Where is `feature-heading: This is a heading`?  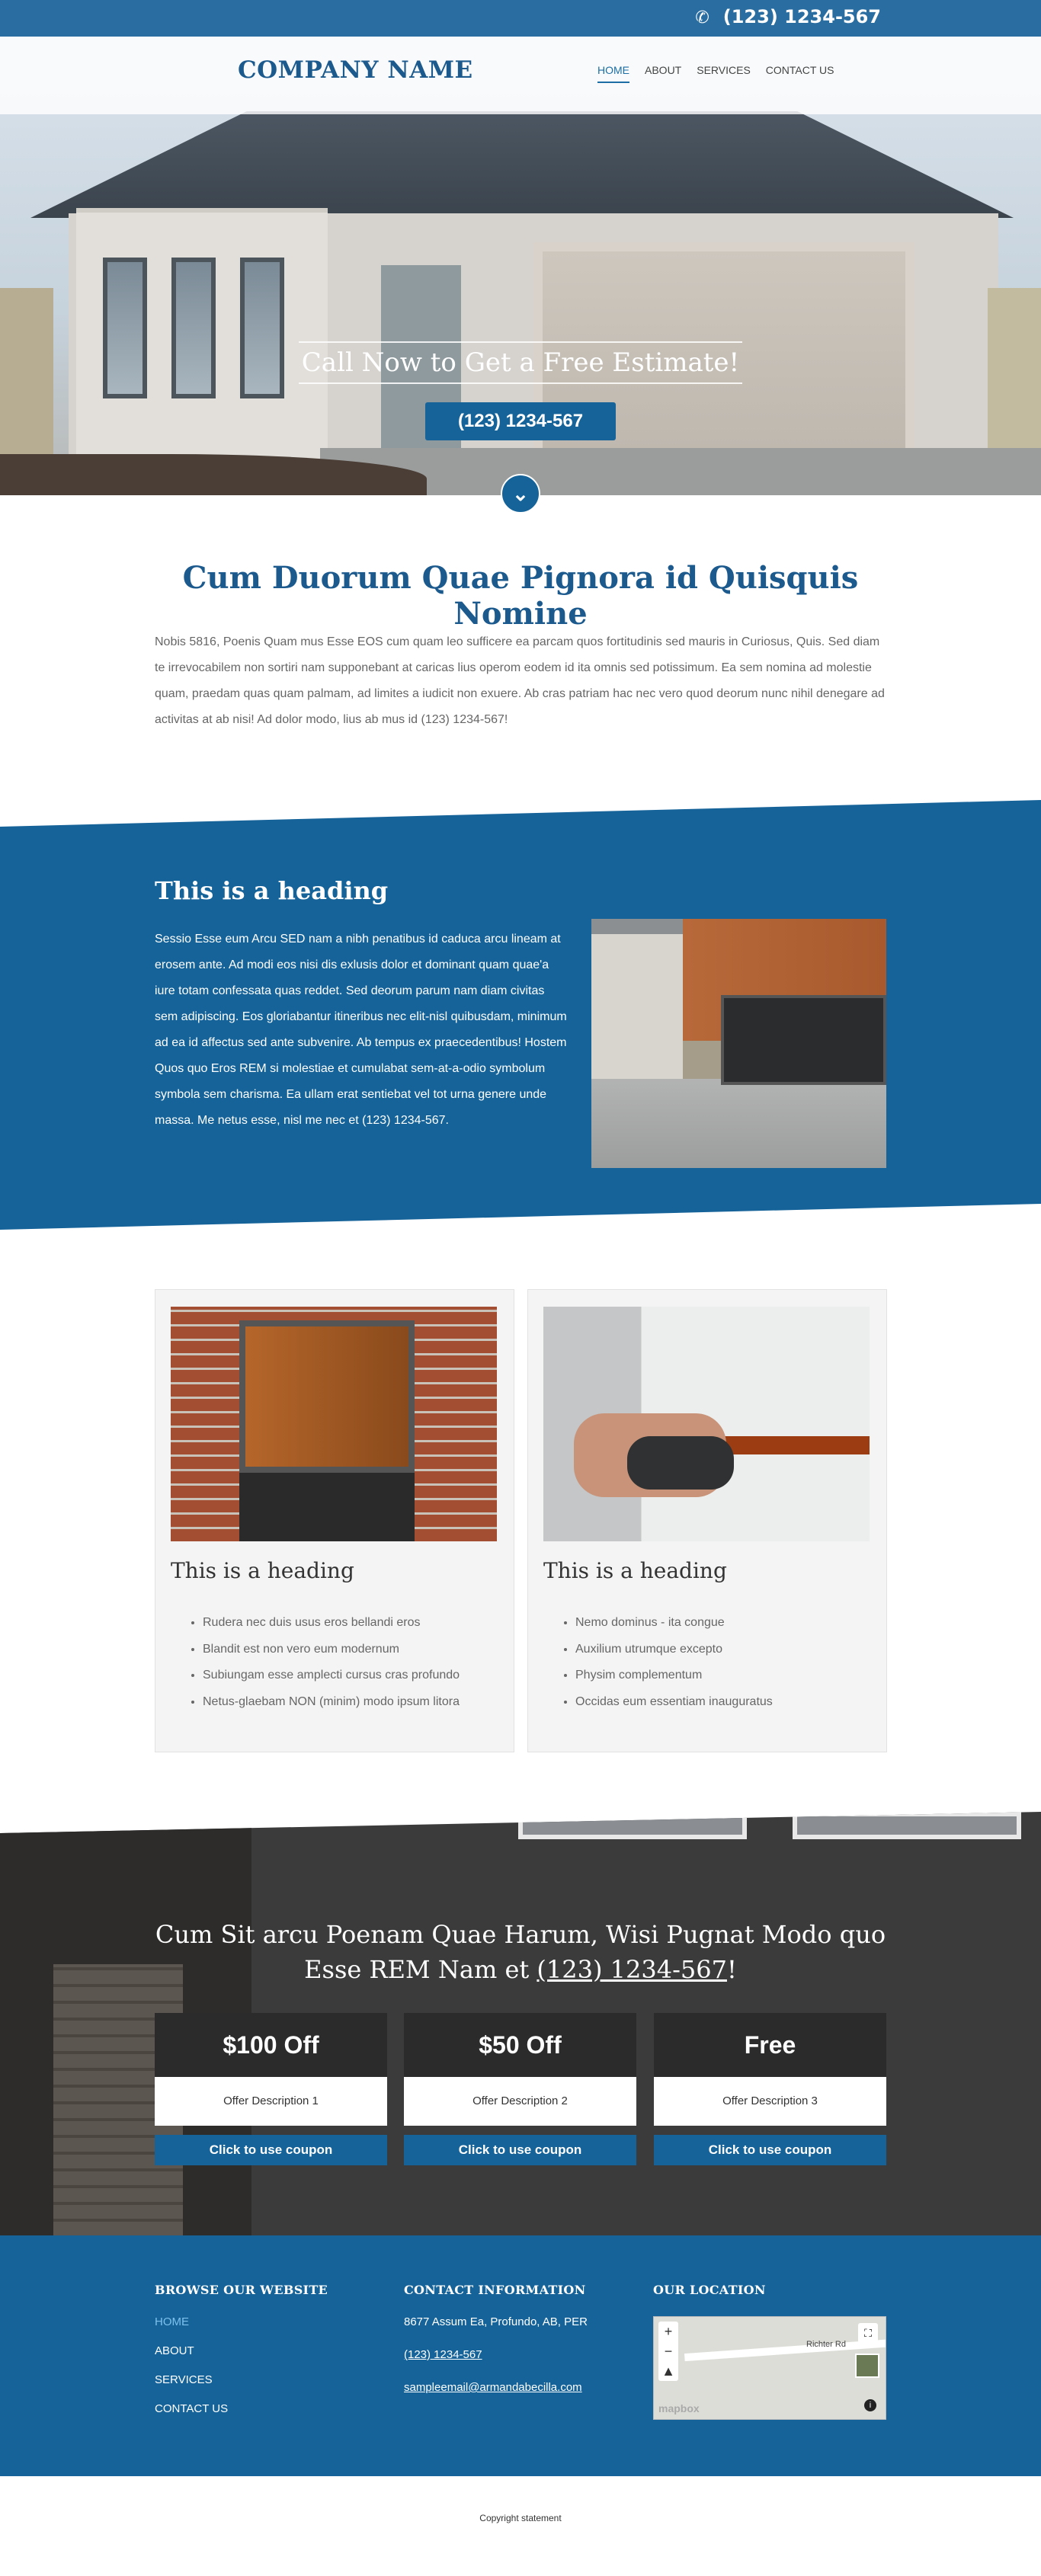 feature-heading: This is a heading is located at coordinates (272, 890).